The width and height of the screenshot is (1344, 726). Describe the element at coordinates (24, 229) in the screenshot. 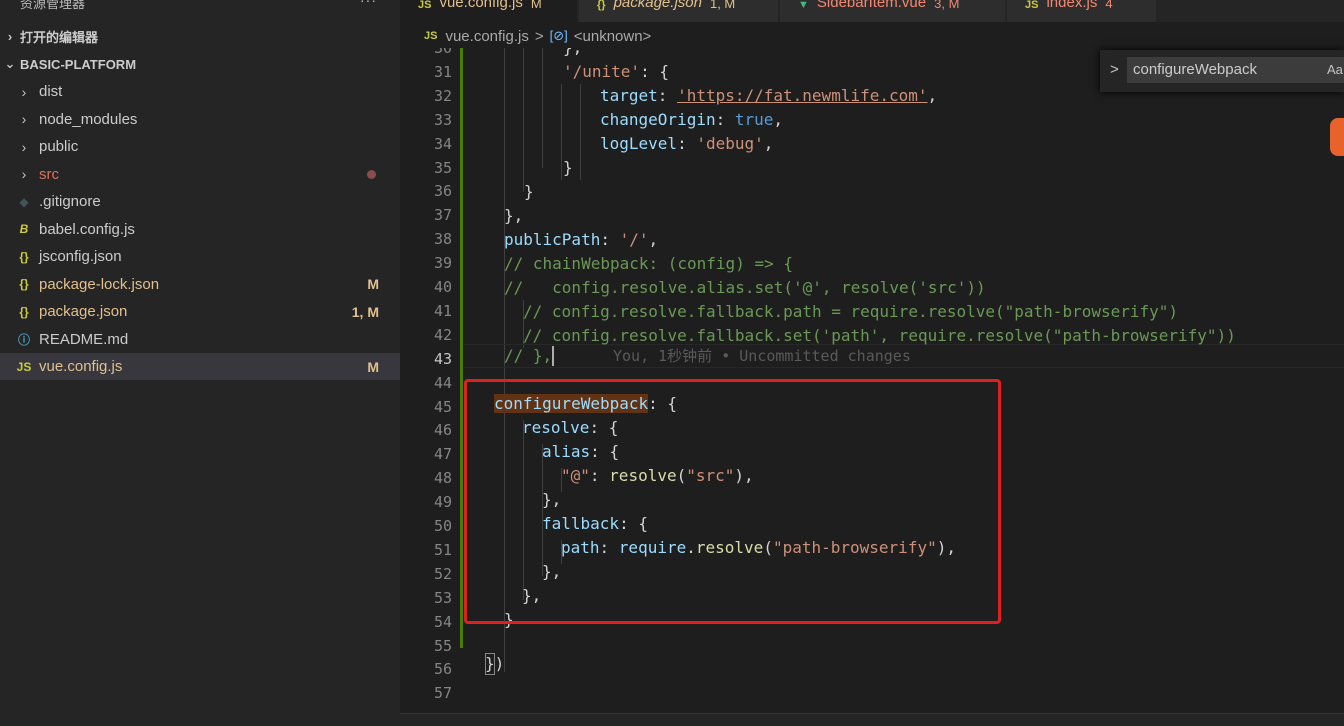

I see `babel-file-icon: B` at that location.